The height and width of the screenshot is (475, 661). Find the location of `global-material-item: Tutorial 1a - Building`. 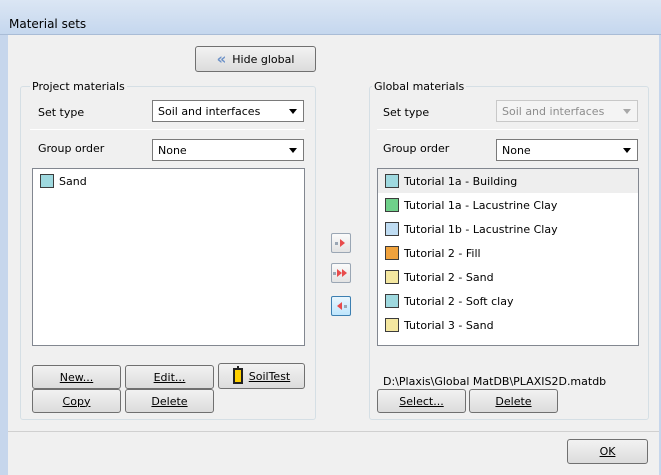

global-material-item: Tutorial 1a - Building is located at coordinates (508, 181).